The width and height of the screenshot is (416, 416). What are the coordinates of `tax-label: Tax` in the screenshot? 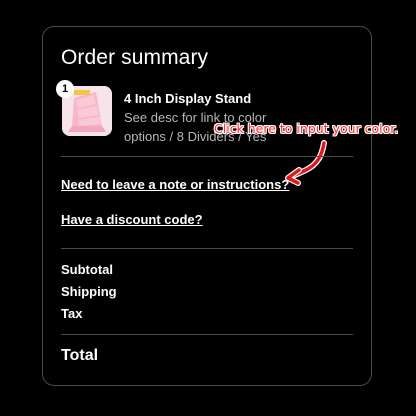 It's located at (72, 313).